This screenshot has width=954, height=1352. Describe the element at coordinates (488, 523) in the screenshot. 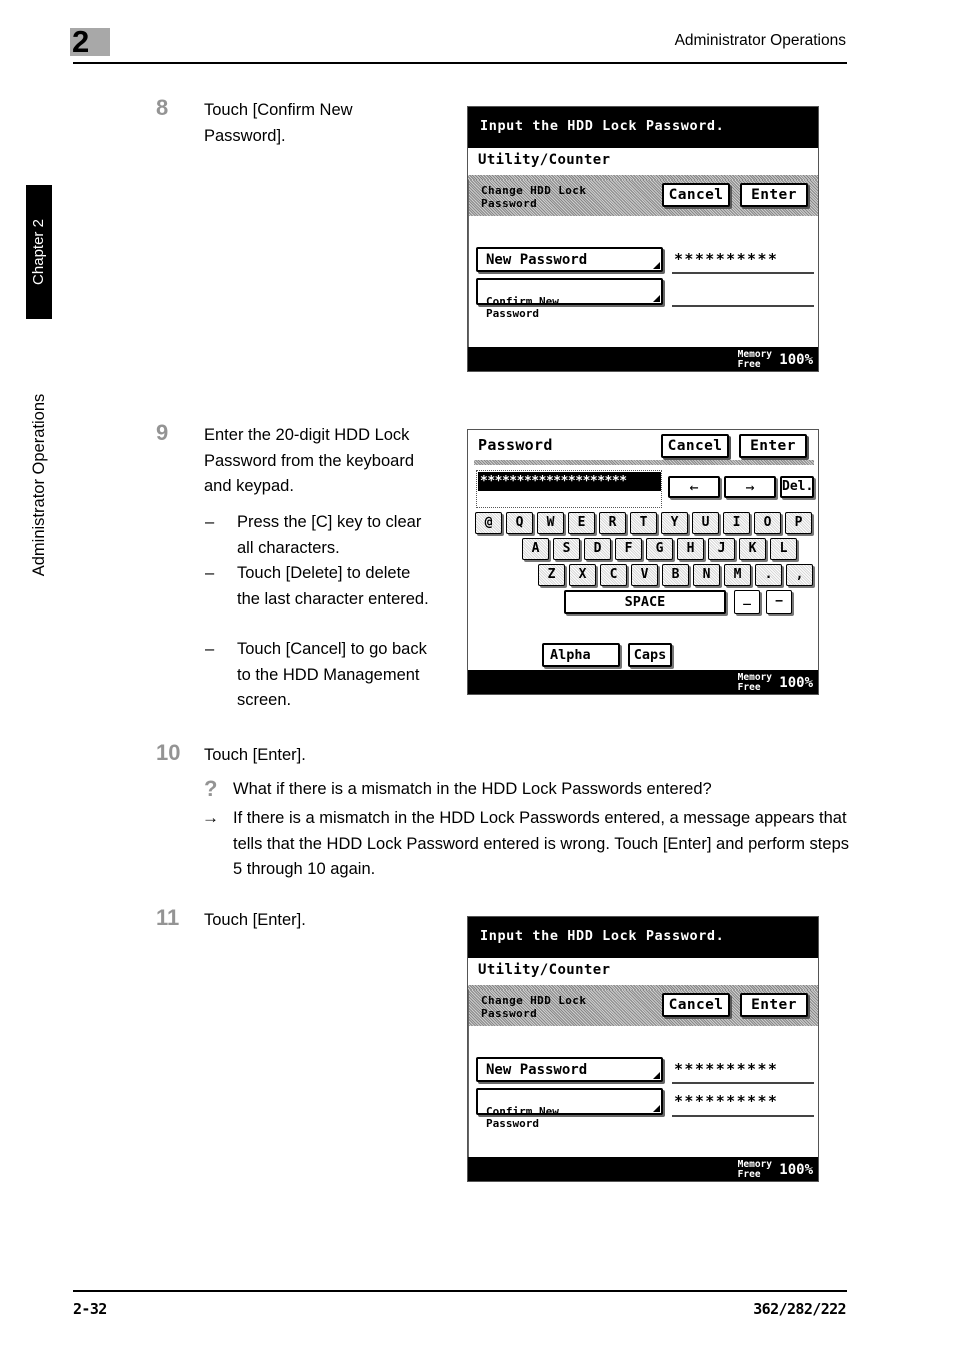

I see `key-at: @` at that location.